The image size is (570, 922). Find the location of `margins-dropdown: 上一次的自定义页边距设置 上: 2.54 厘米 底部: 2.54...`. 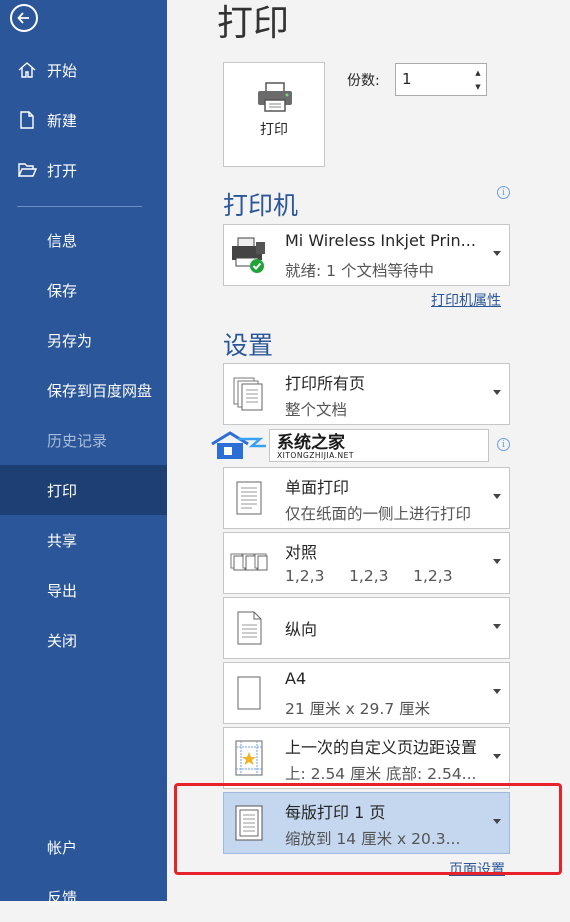

margins-dropdown: 上一次的自定义页边距设置 上: 2.54 厘米 底部: 2.54... is located at coordinates (366, 758).